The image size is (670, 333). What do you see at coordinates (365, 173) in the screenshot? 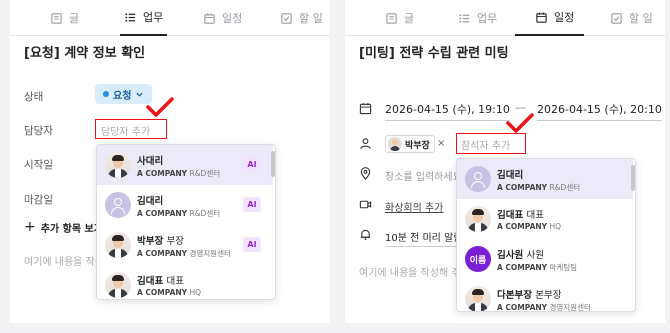
I see `location-pin-icon` at bounding box center [365, 173].